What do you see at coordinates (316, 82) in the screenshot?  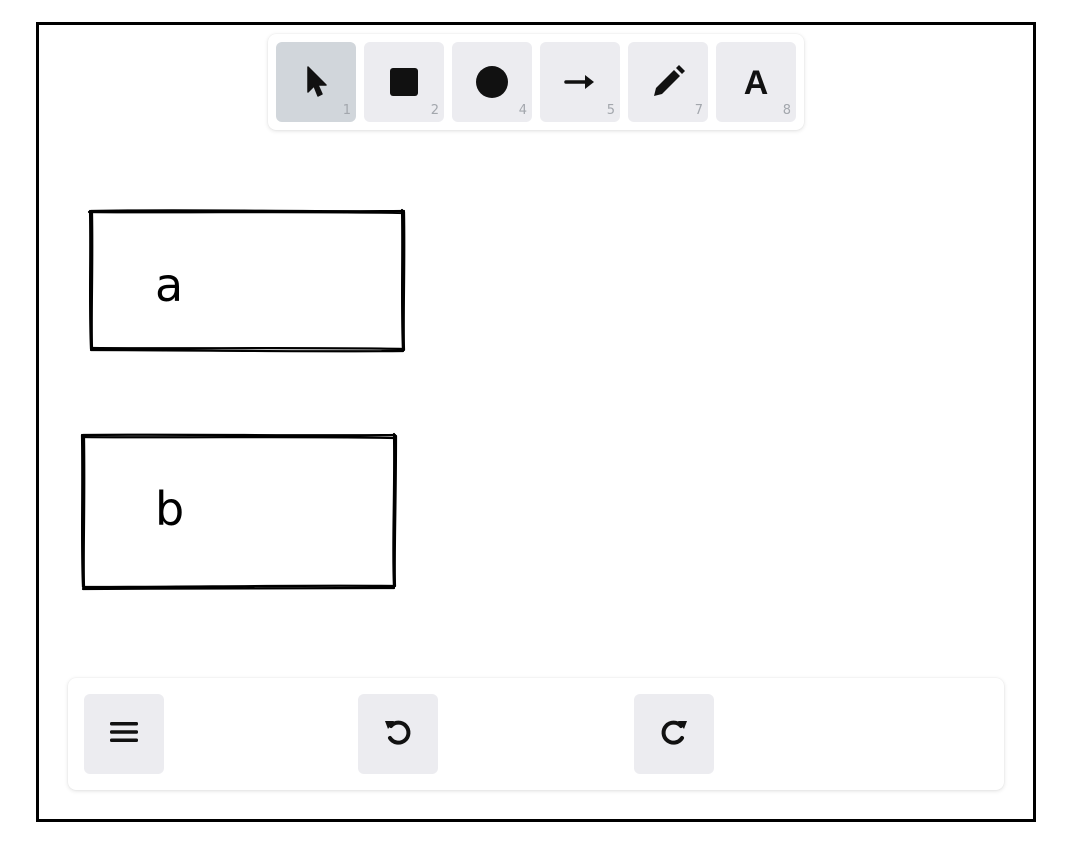 I see `select-tool-button: 1` at bounding box center [316, 82].